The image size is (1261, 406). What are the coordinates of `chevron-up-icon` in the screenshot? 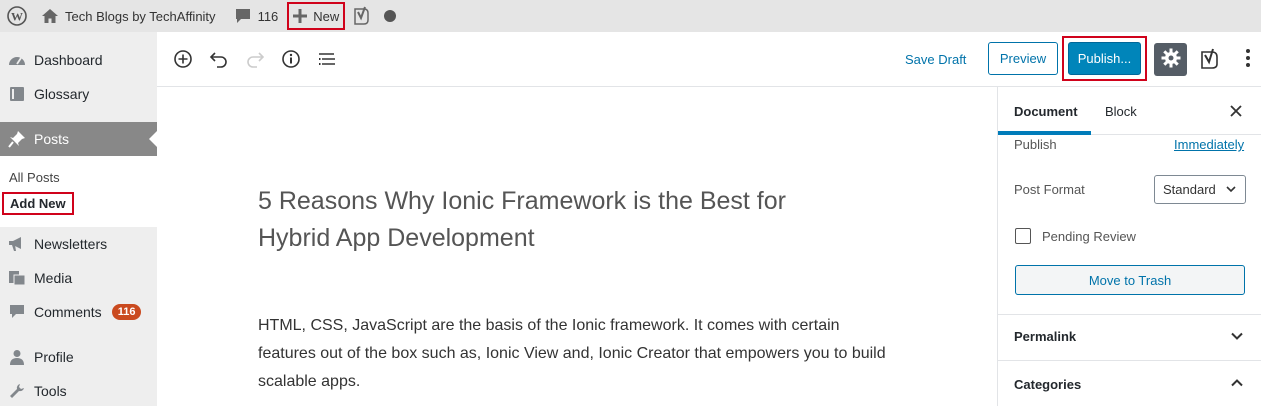 It's located at (1237, 384).